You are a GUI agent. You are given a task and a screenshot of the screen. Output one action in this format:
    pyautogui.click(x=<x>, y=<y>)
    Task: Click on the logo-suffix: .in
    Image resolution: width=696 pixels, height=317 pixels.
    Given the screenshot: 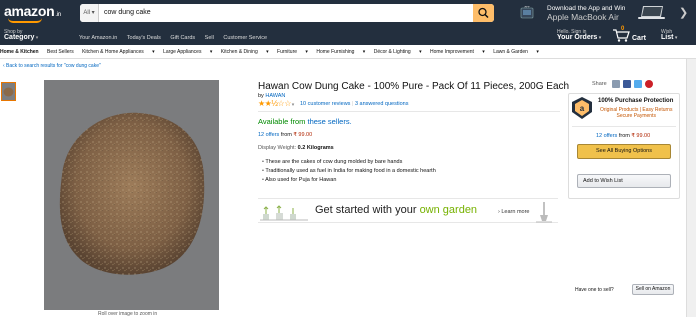 What is the action you would take?
    pyautogui.click(x=58, y=15)
    